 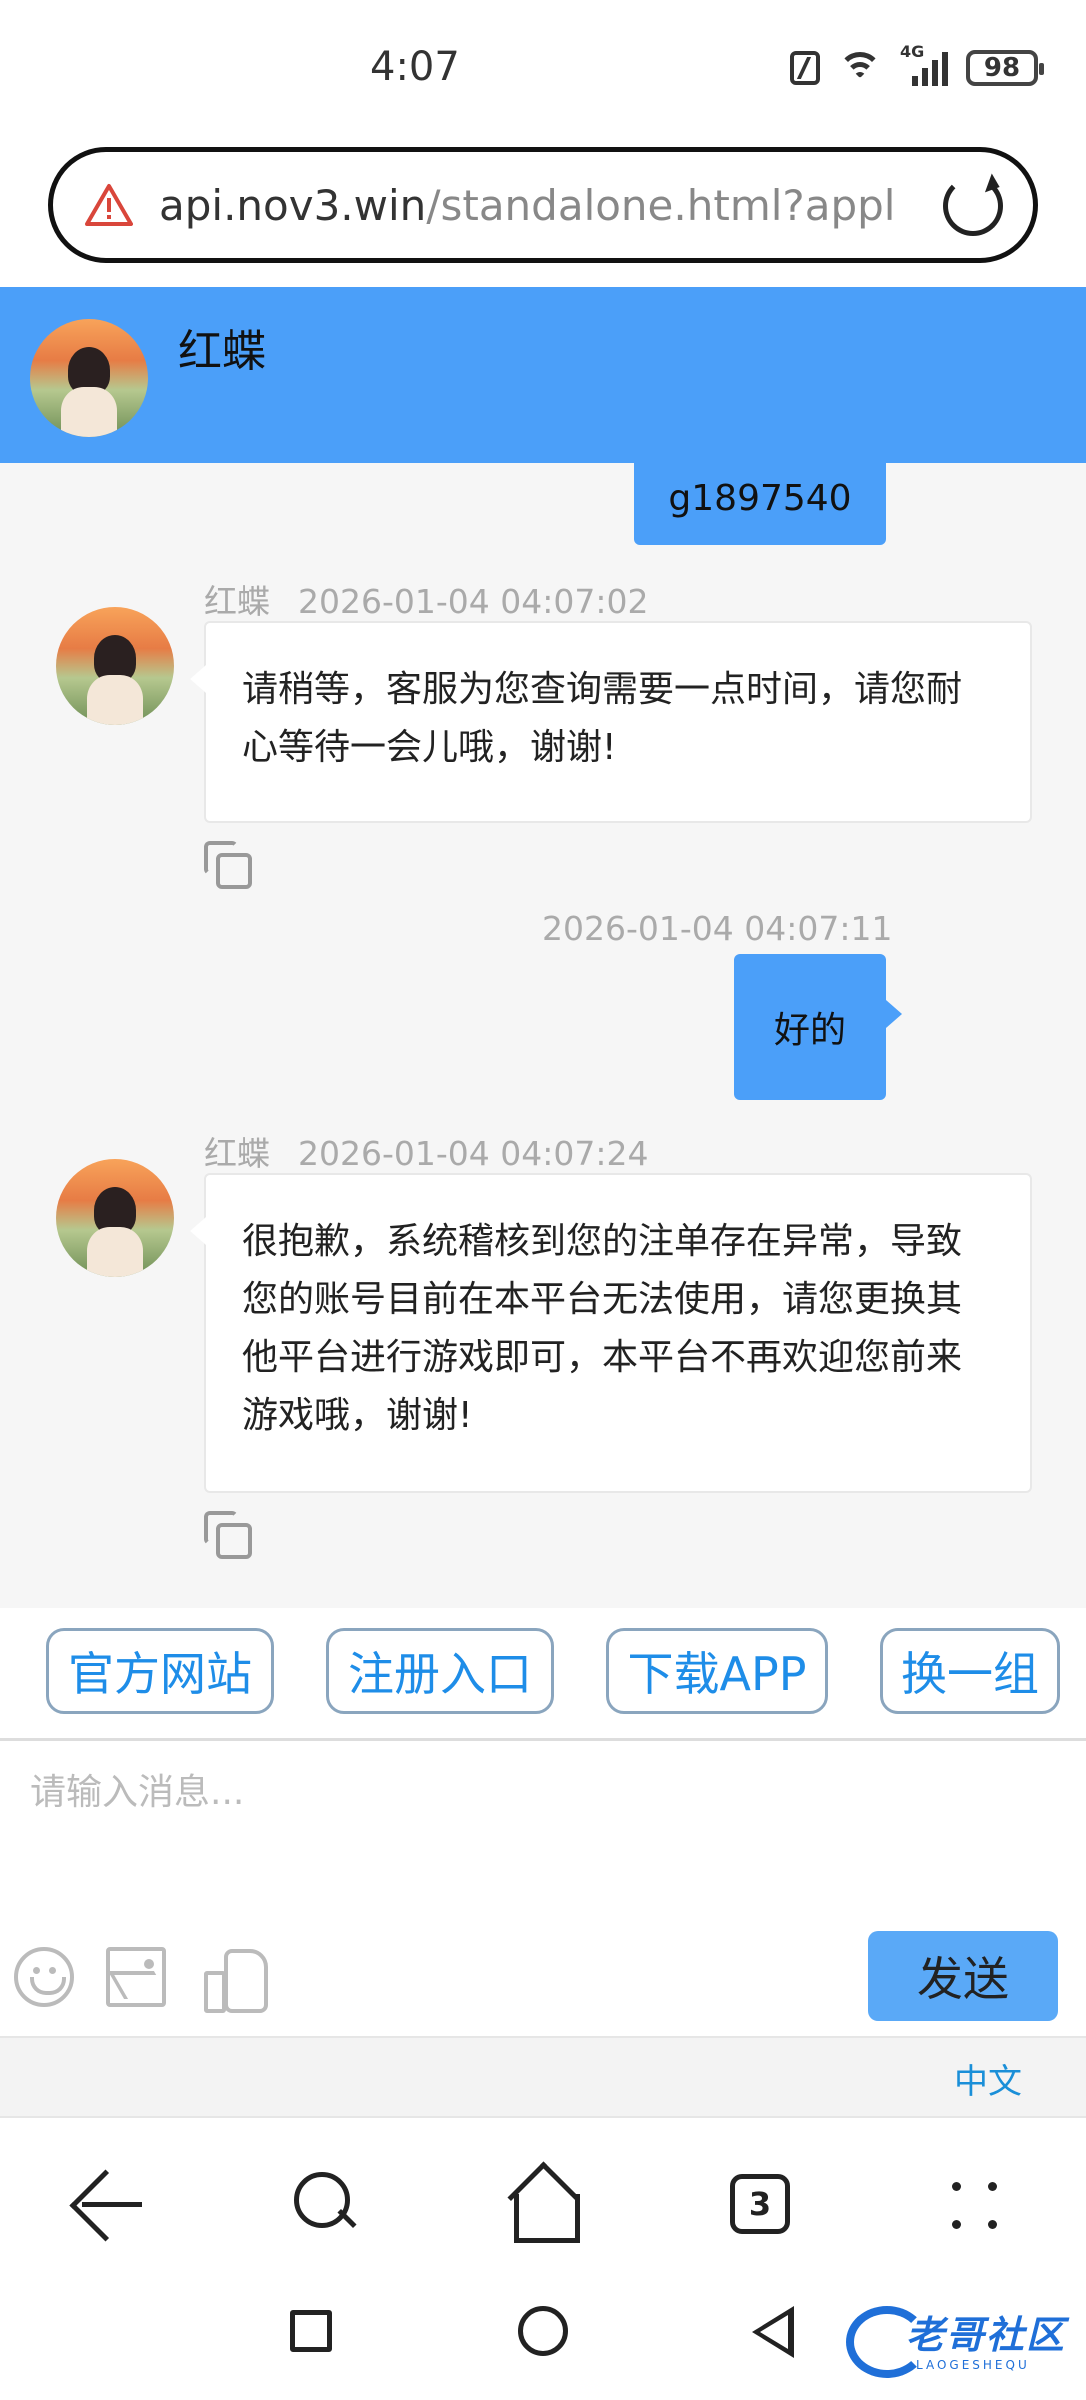 What do you see at coordinates (860, 68) in the screenshot?
I see `wifi-icon` at bounding box center [860, 68].